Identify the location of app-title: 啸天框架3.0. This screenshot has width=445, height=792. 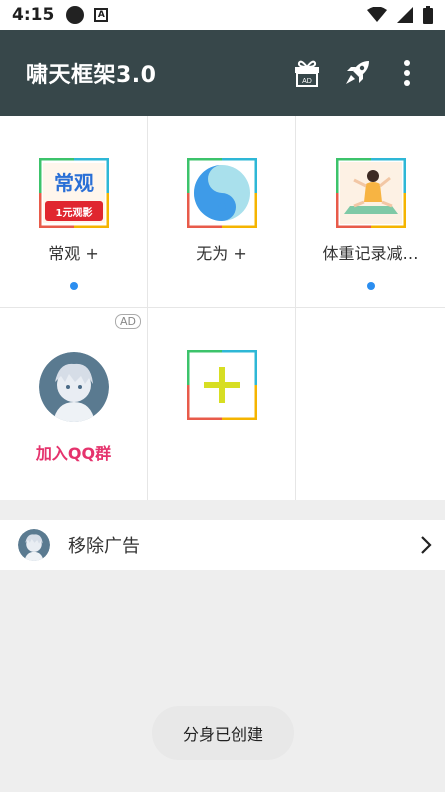
(91, 75).